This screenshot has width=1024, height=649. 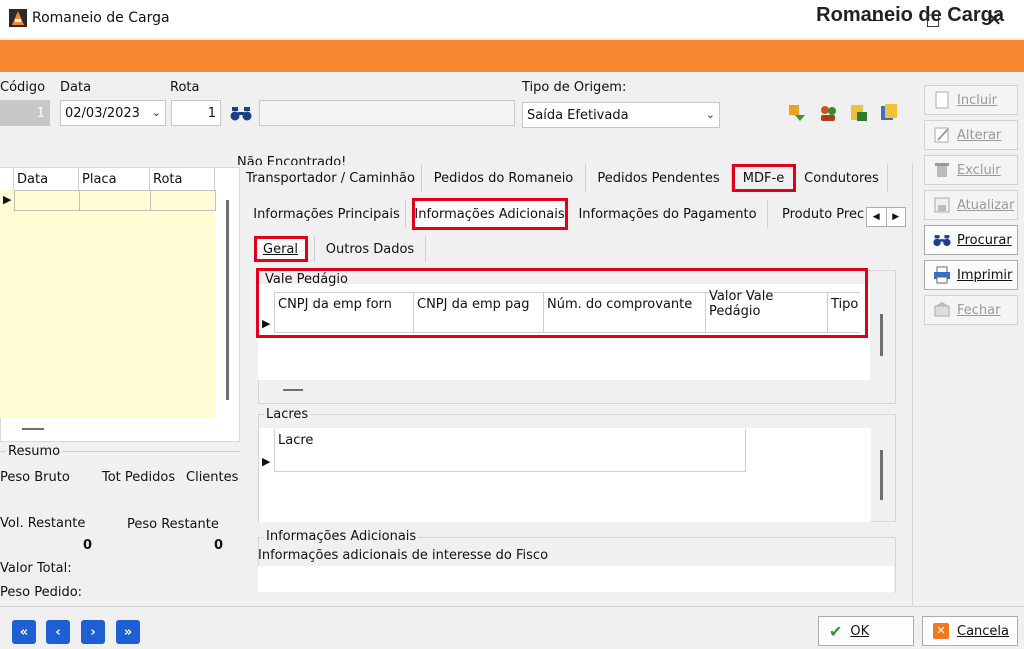 I want to click on tab-informacoes-pagamento: Informações do Pagamento, so click(x=668, y=214).